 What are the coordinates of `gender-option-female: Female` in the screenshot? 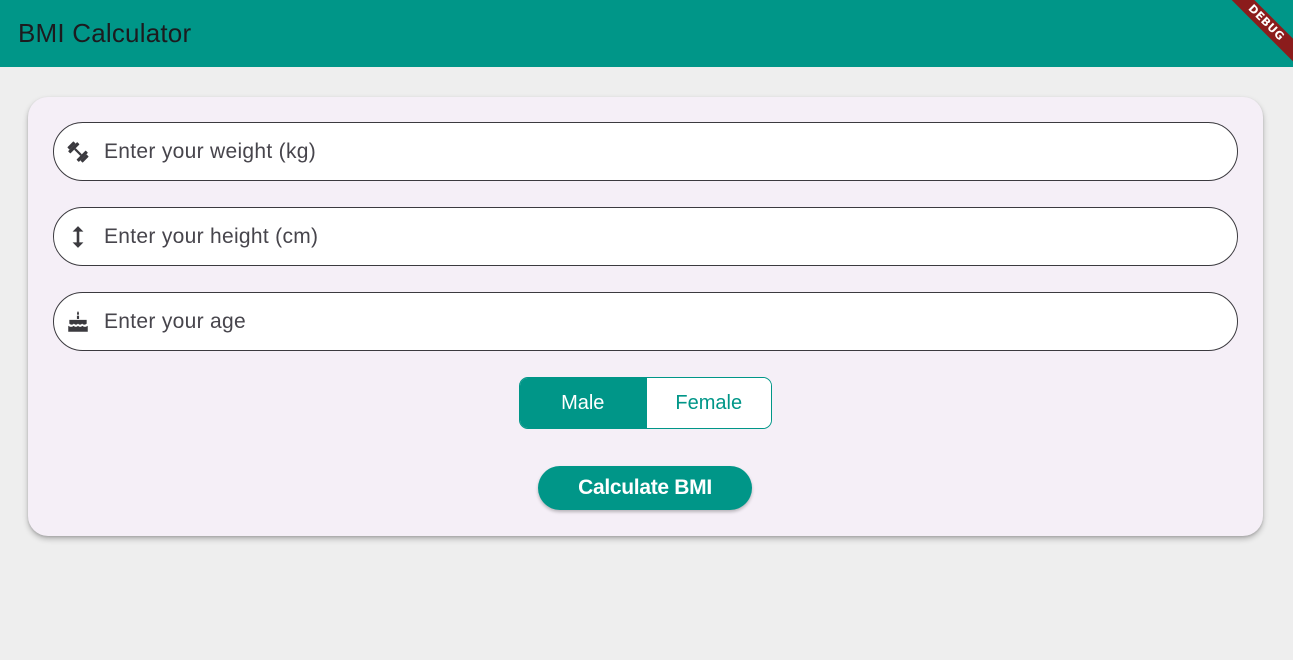 It's located at (708, 403).